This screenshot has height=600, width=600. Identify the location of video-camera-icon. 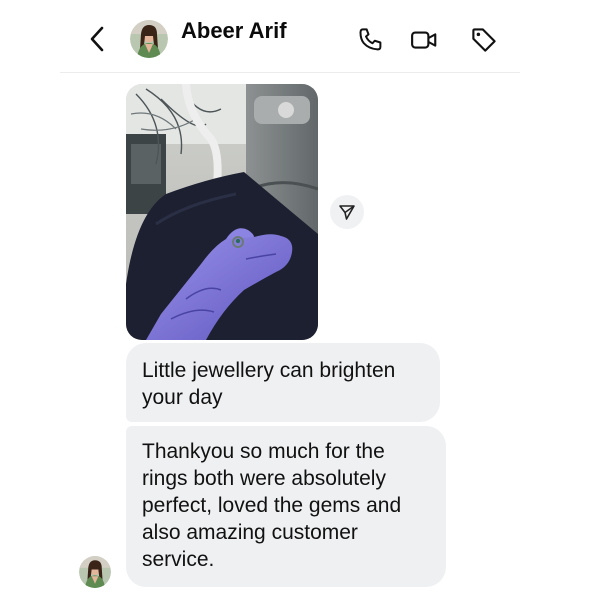
(424, 40).